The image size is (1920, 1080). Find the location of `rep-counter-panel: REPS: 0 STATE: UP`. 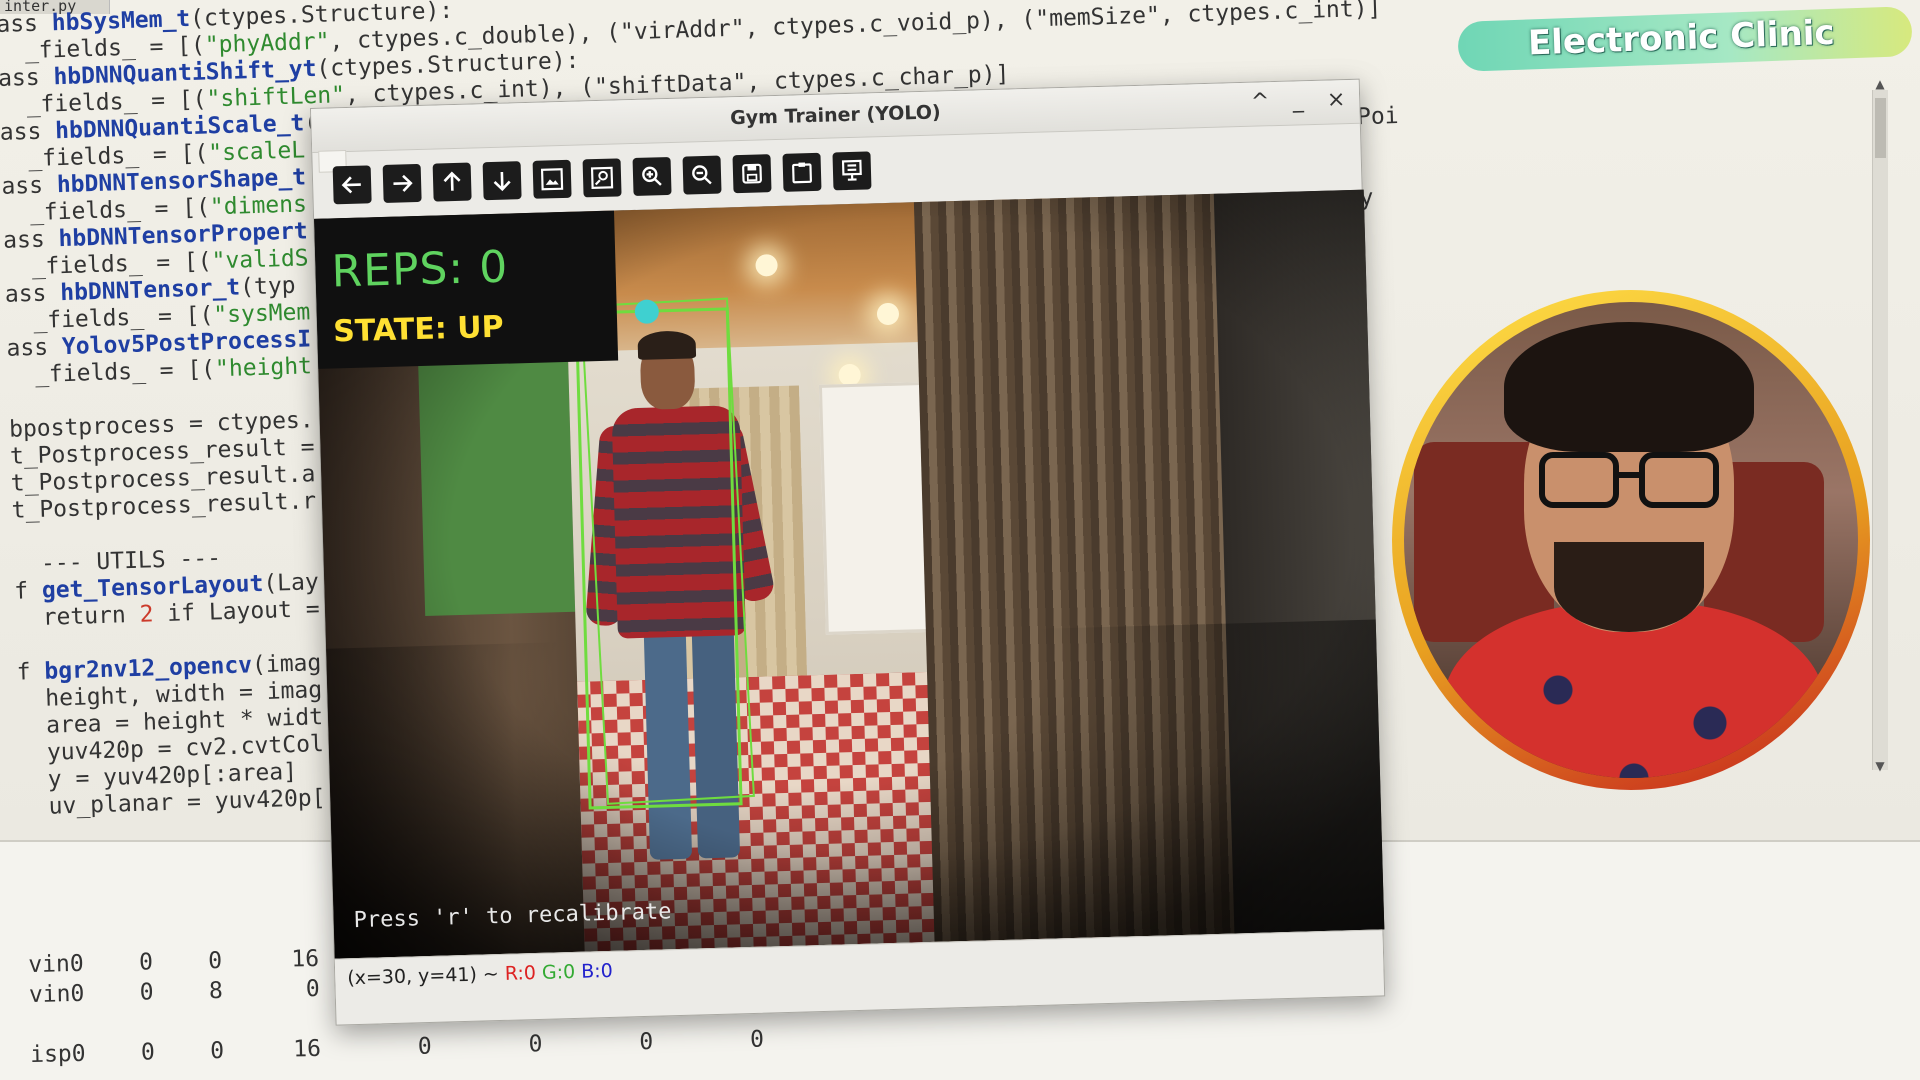

rep-counter-panel: REPS: 0 STATE: UP is located at coordinates (466, 289).